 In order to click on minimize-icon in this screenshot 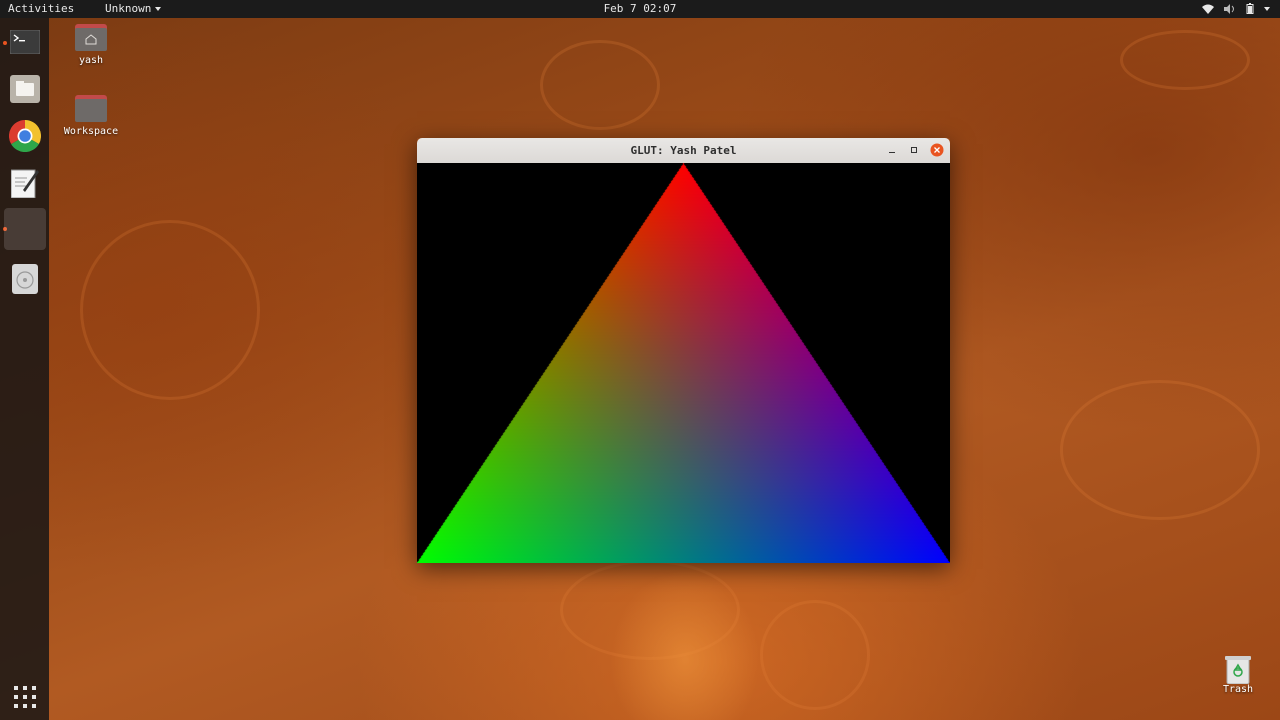, I will do `click(892, 152)`.